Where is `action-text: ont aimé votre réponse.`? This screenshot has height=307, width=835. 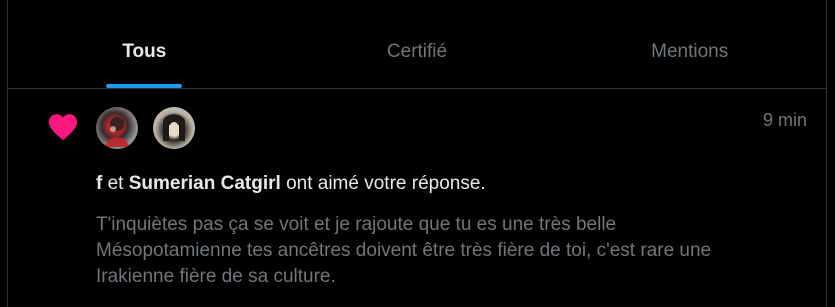
action-text: ont aimé votre réponse. is located at coordinates (386, 183).